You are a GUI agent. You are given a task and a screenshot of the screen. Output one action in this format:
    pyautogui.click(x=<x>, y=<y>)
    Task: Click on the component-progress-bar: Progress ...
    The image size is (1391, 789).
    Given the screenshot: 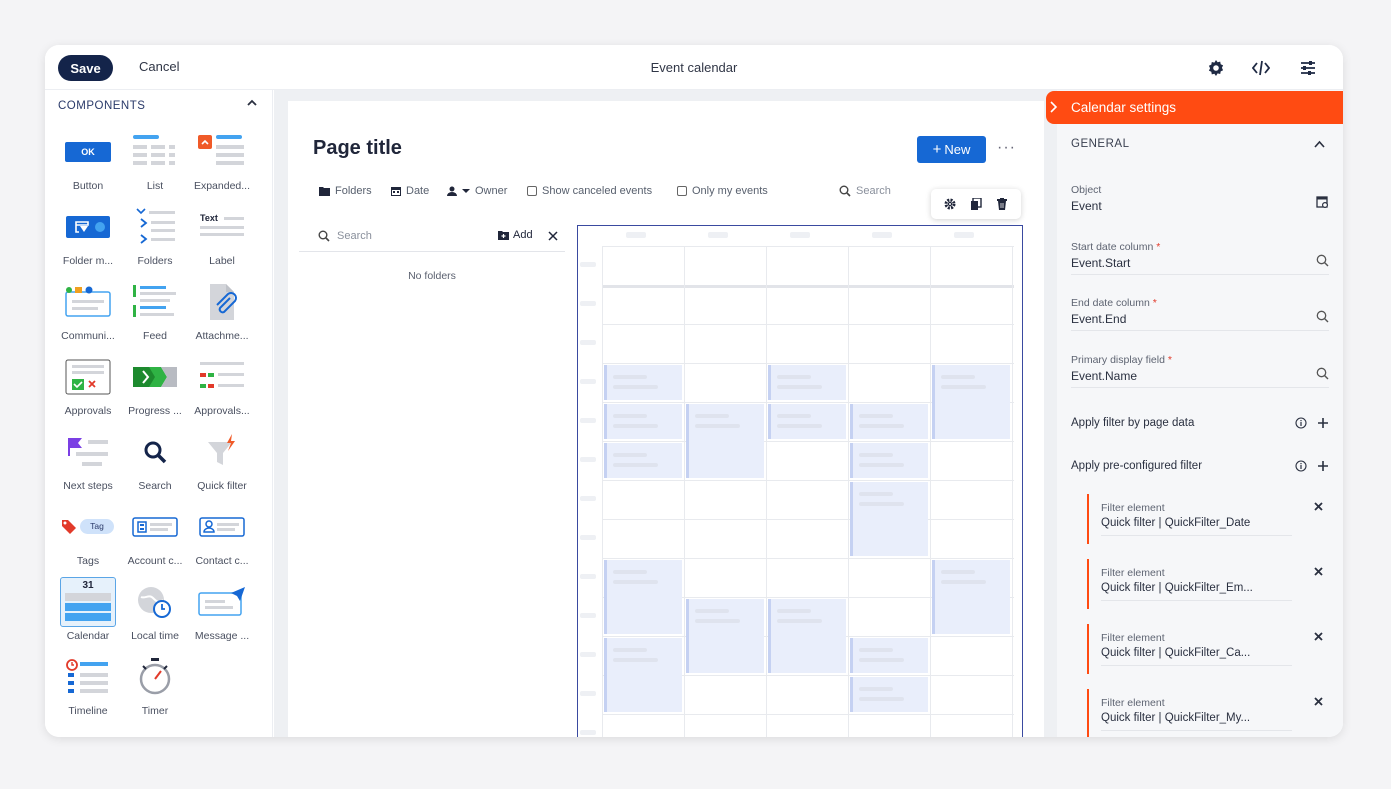 What is the action you would take?
    pyautogui.click(x=155, y=386)
    